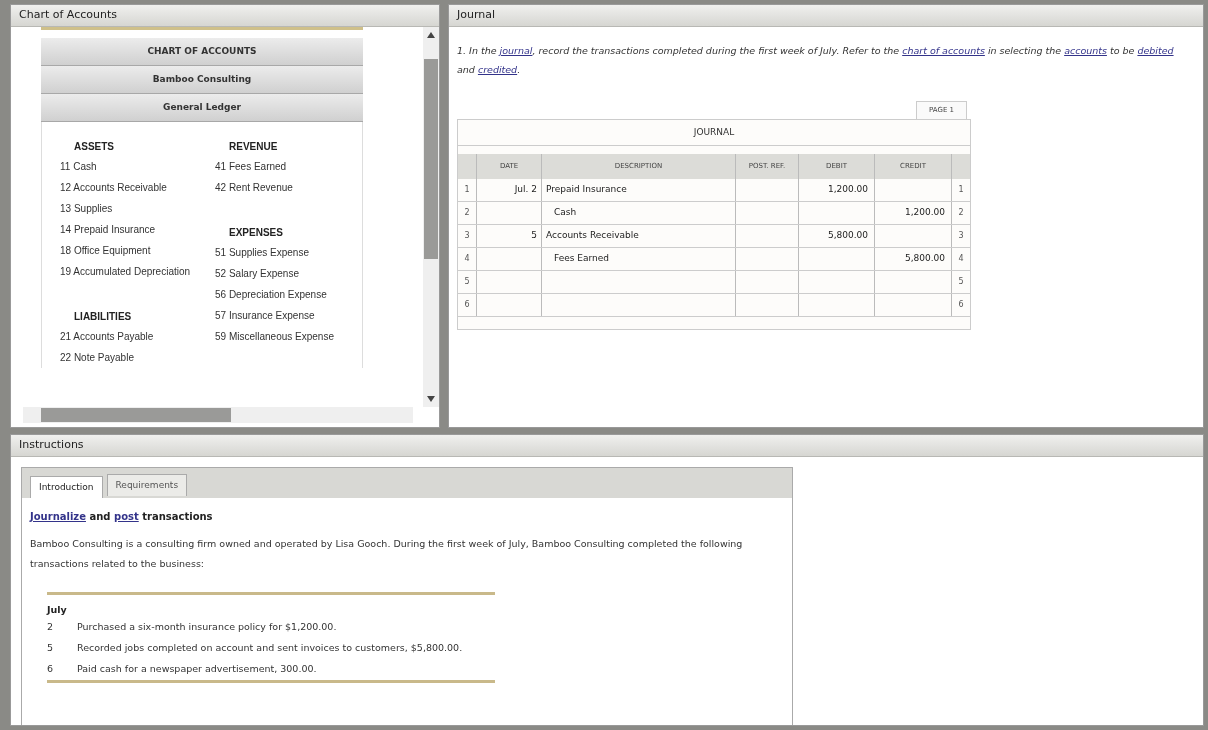  I want to click on section-title: Journalize and post transactions, so click(122, 516).